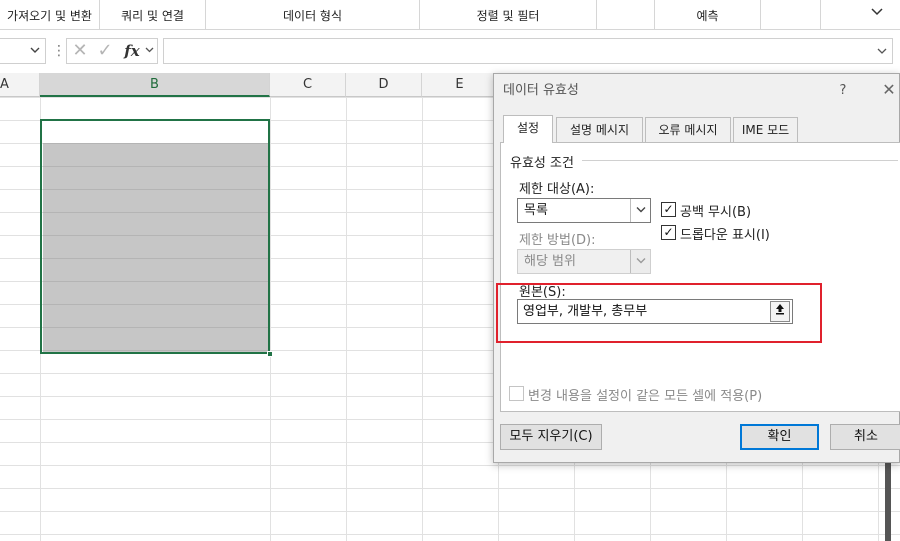  What do you see at coordinates (779, 437) in the screenshot?
I see `ok-button: 확인` at bounding box center [779, 437].